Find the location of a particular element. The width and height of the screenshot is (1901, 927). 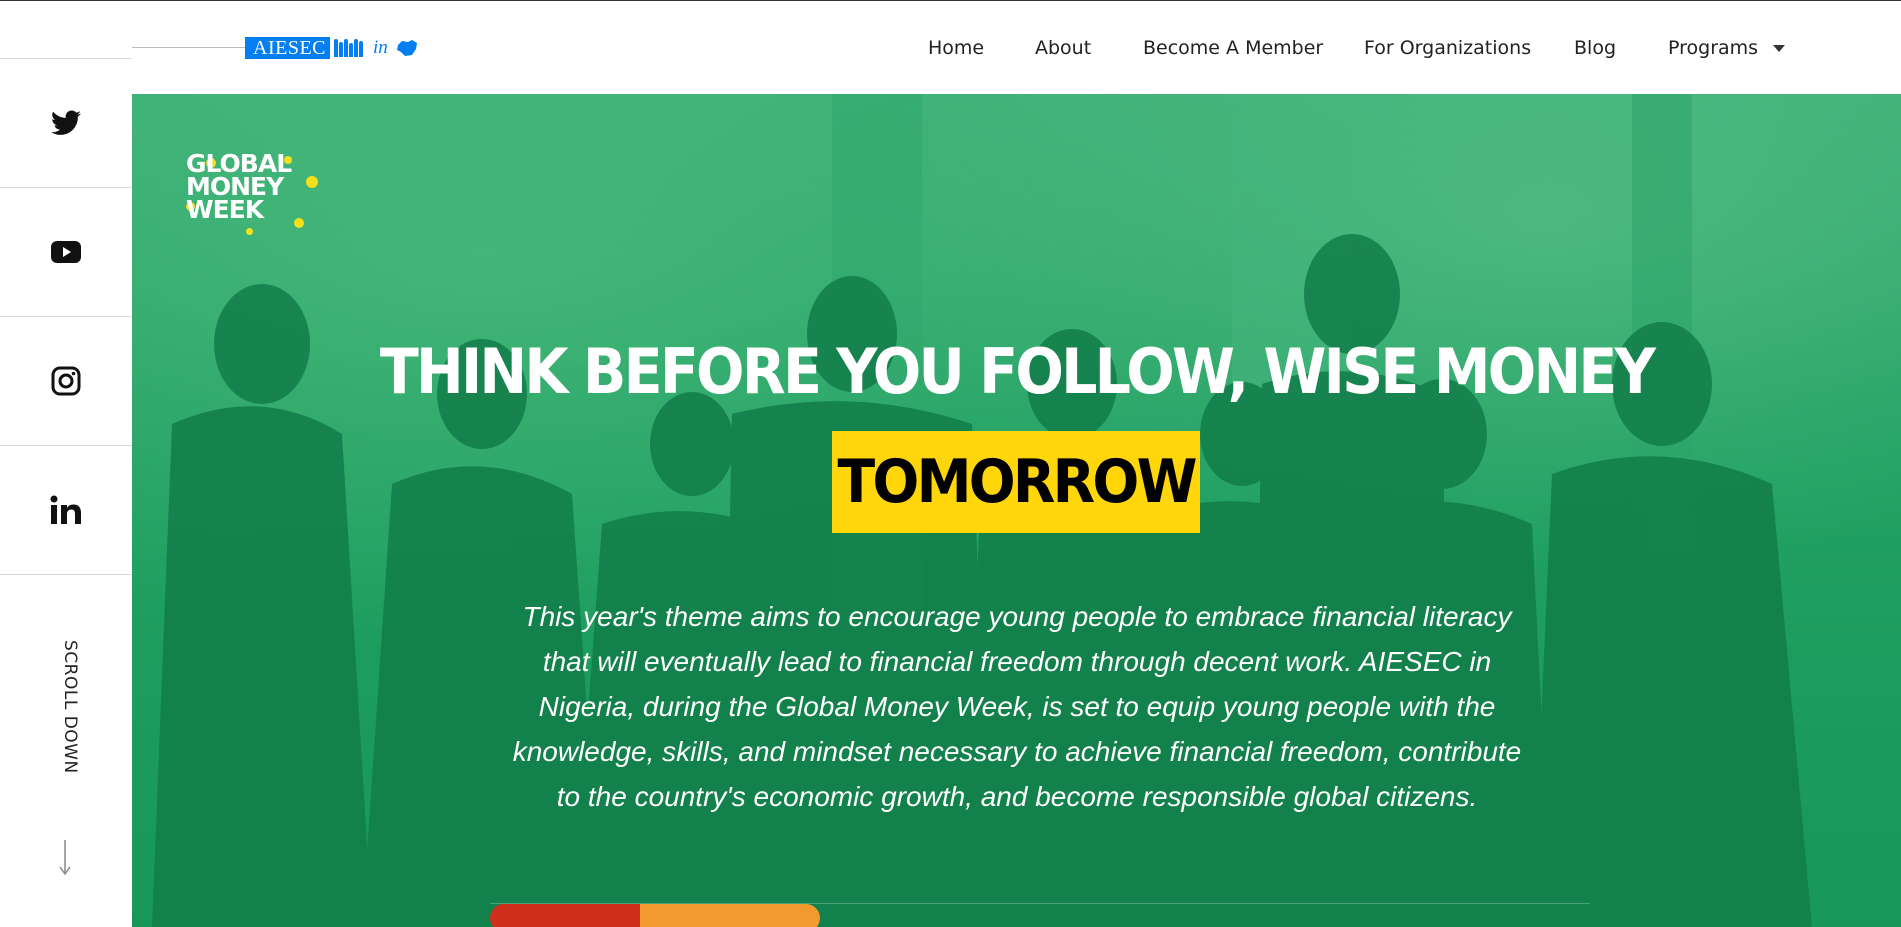

badge-line: WEEK is located at coordinates (225, 209).